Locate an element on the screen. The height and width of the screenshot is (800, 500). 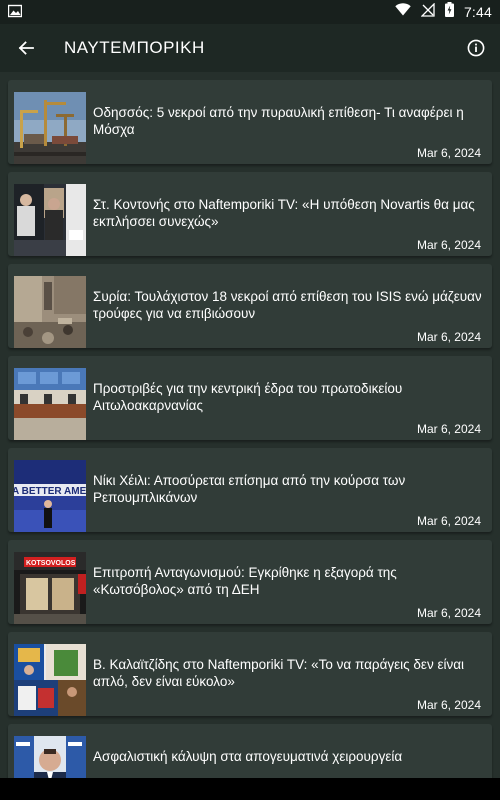
back-button is located at coordinates (26, 48).